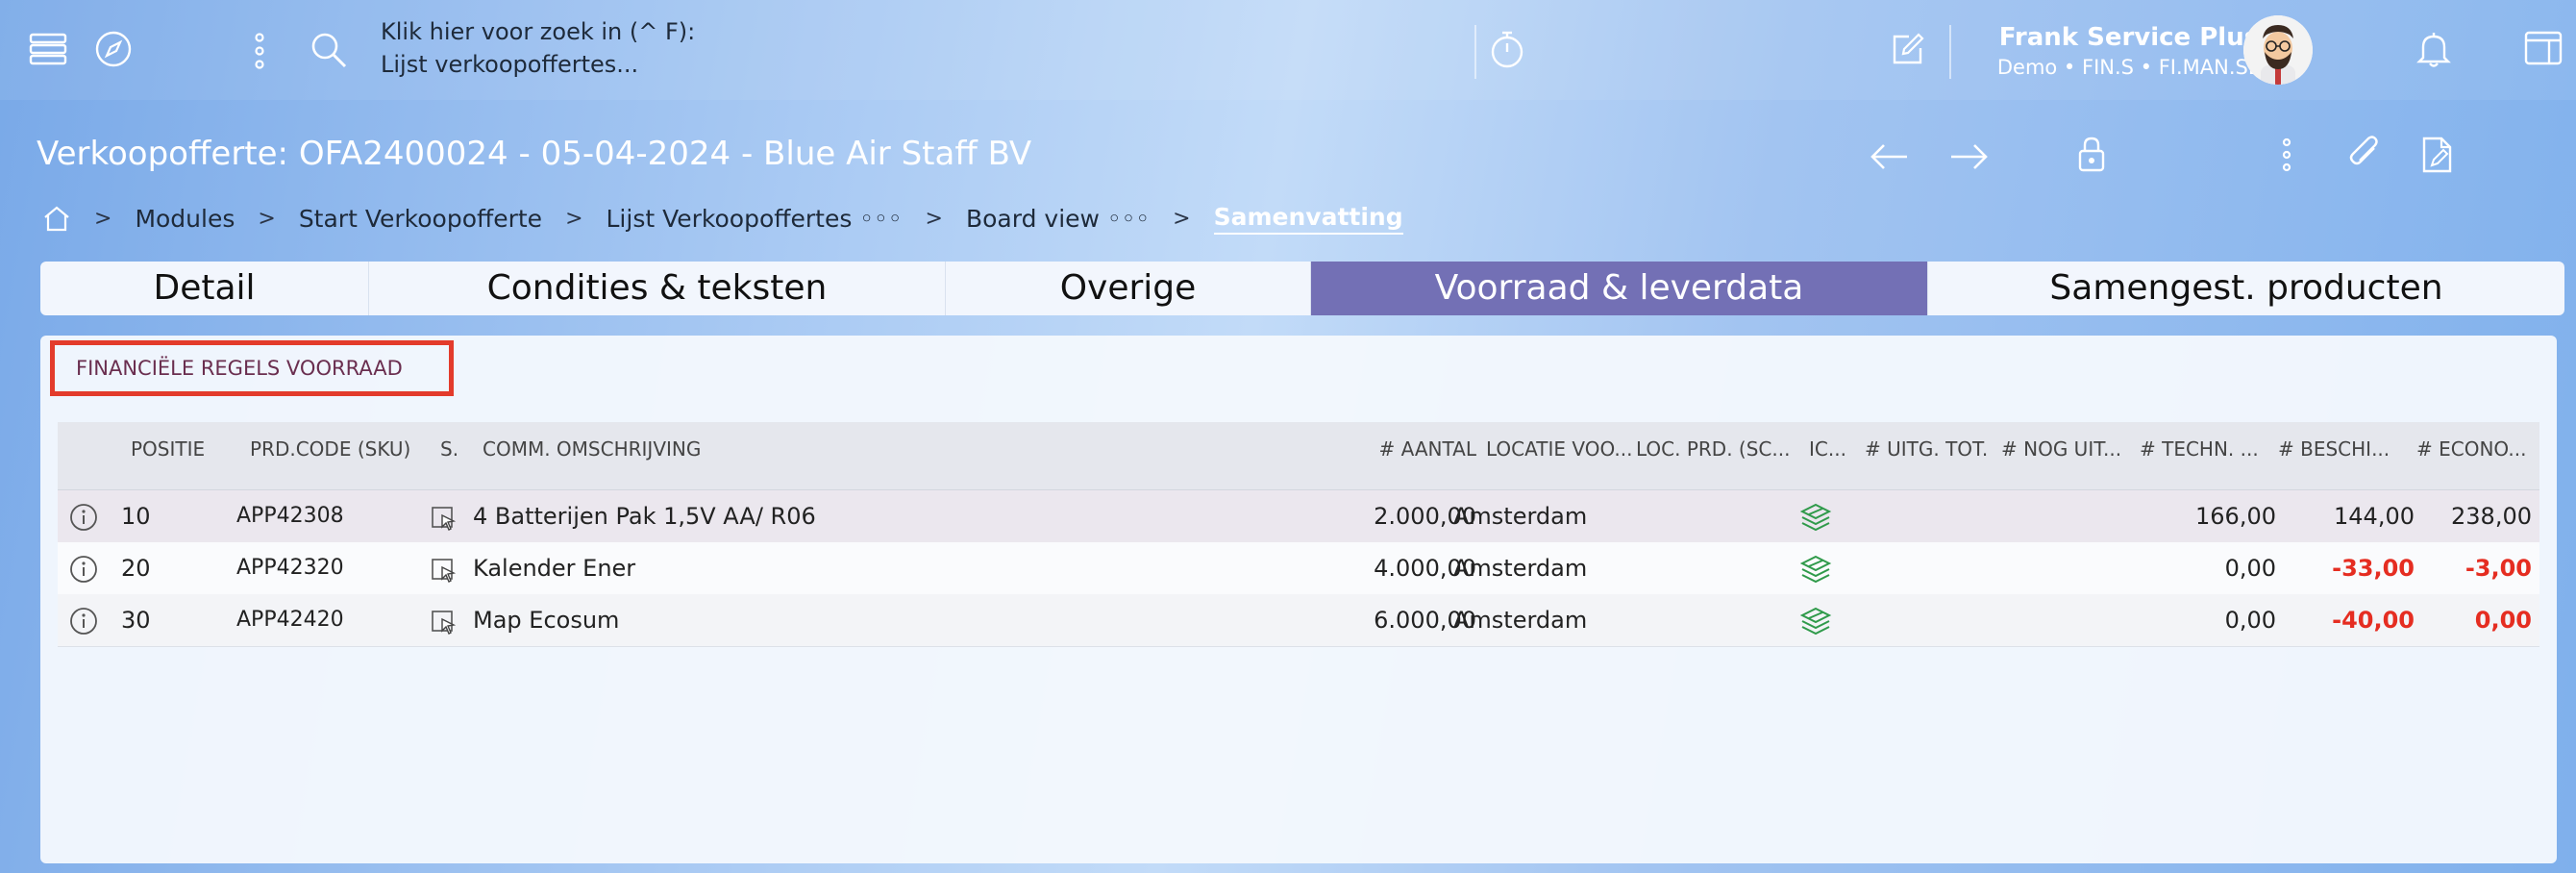 The width and height of the screenshot is (2576, 873). What do you see at coordinates (2364, 154) in the screenshot?
I see `paperclip-icon` at bounding box center [2364, 154].